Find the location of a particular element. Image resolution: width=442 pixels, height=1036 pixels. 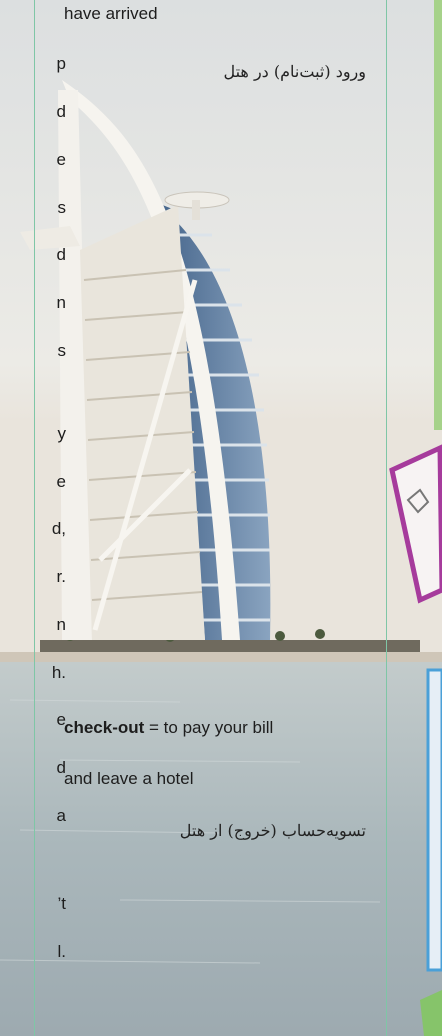

left-column-fragment: d, is located at coordinates (58, 528).